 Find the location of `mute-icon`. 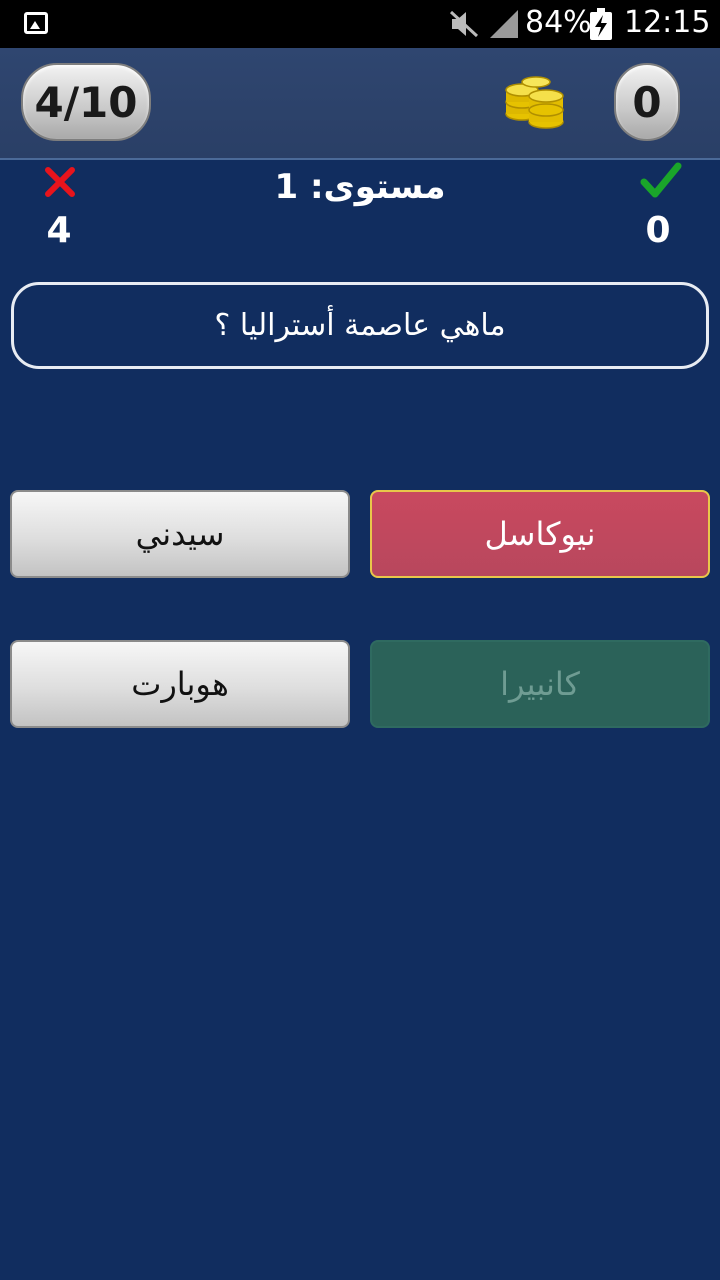

mute-icon is located at coordinates (464, 24).